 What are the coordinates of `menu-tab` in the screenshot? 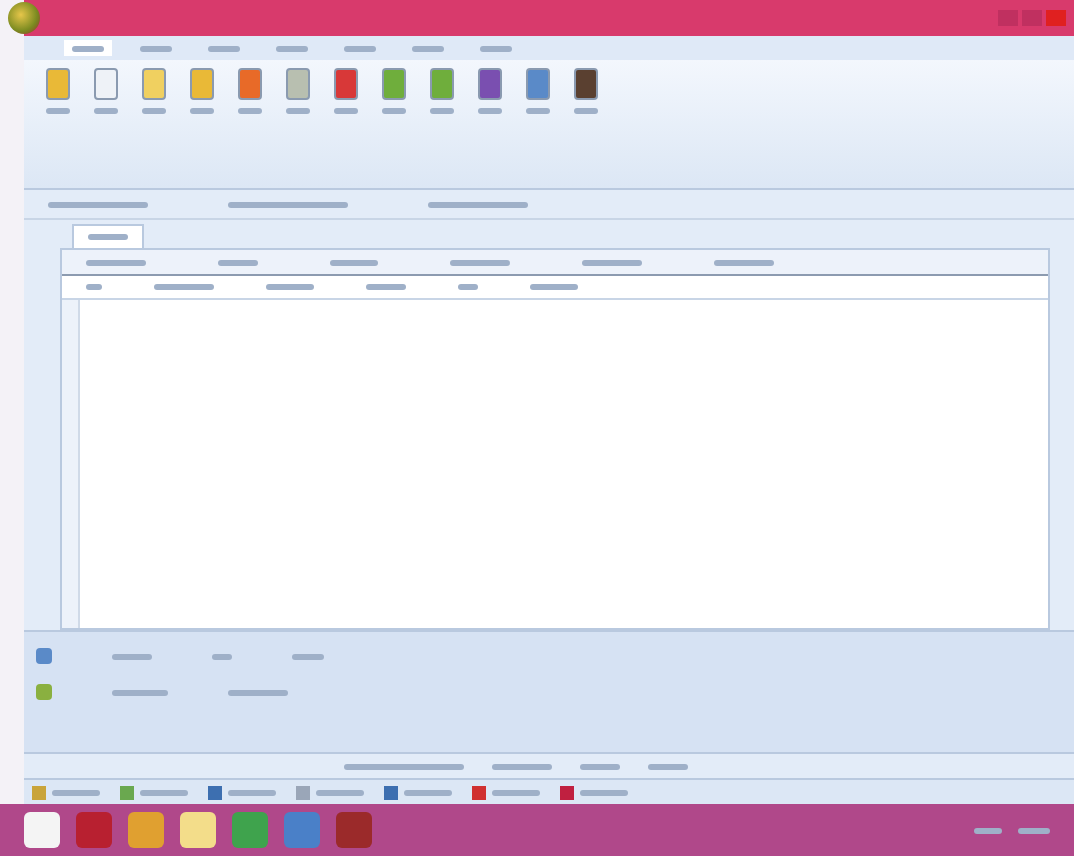 It's located at (88, 48).